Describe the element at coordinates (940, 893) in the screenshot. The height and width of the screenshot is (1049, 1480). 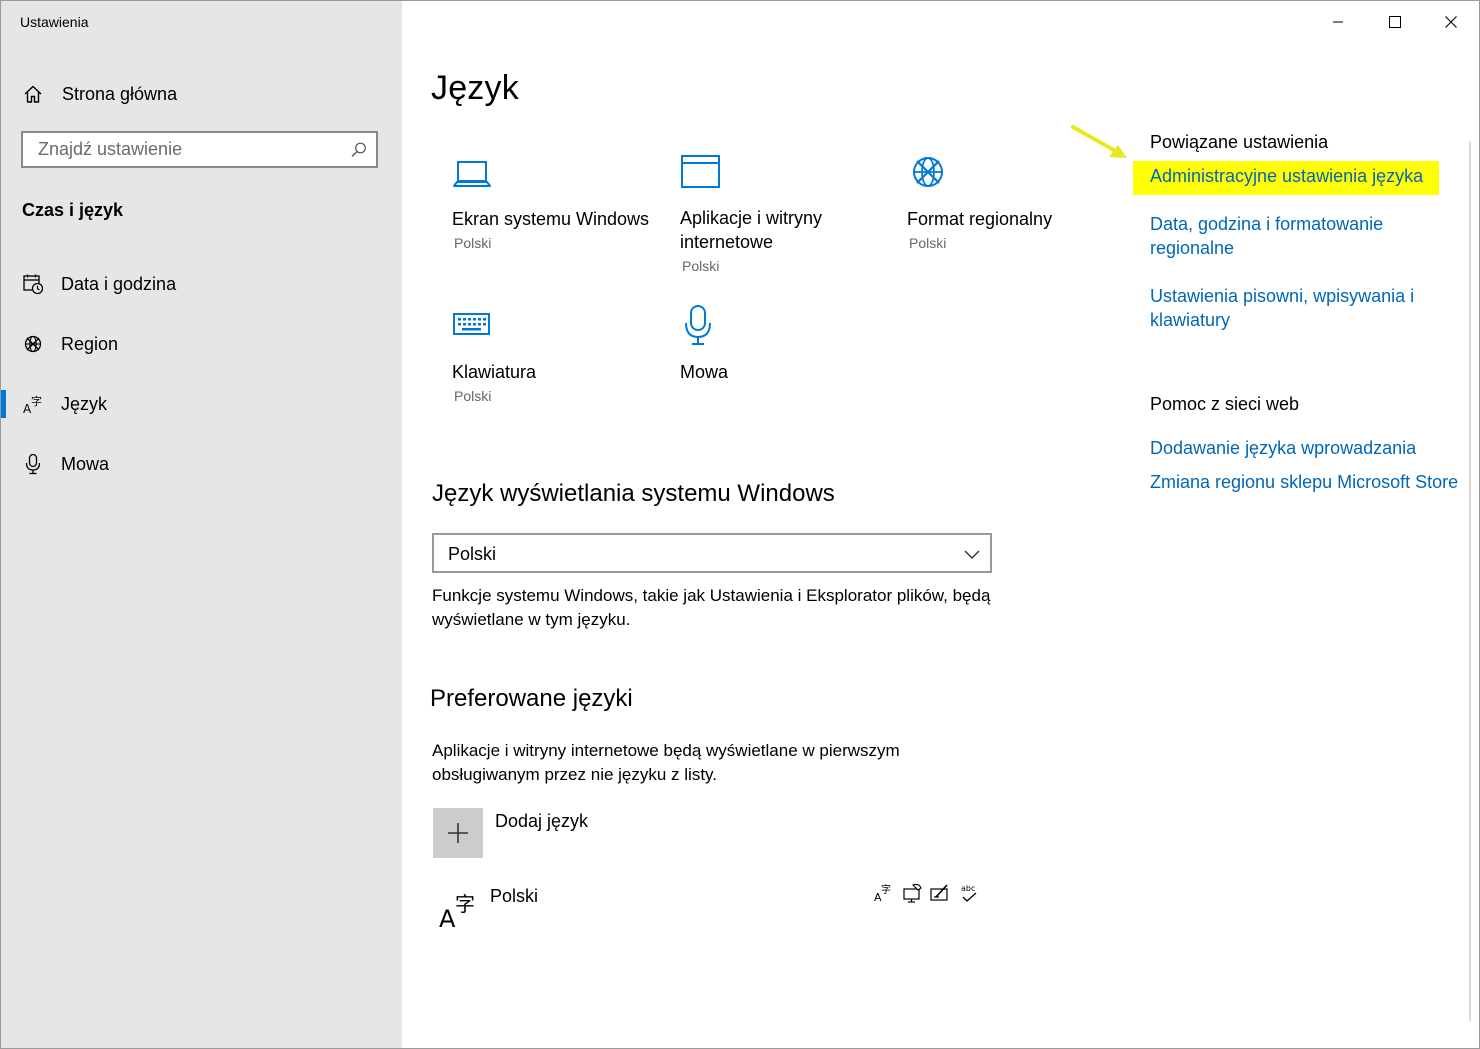
I see `handwriting-icon` at that location.